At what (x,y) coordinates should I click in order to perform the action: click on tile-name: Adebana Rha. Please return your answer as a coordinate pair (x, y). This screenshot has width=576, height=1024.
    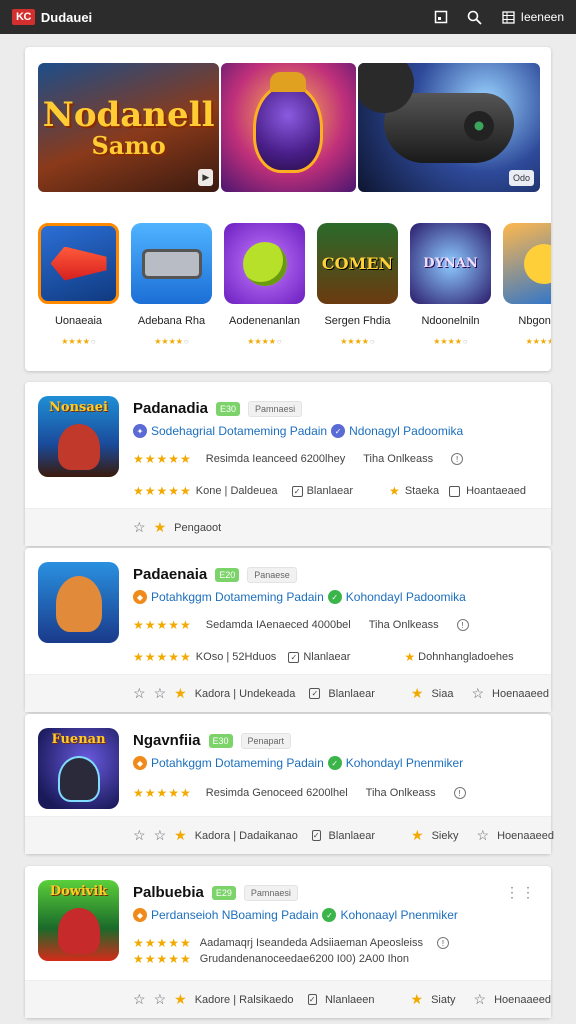
    Looking at the image, I should click on (171, 321).